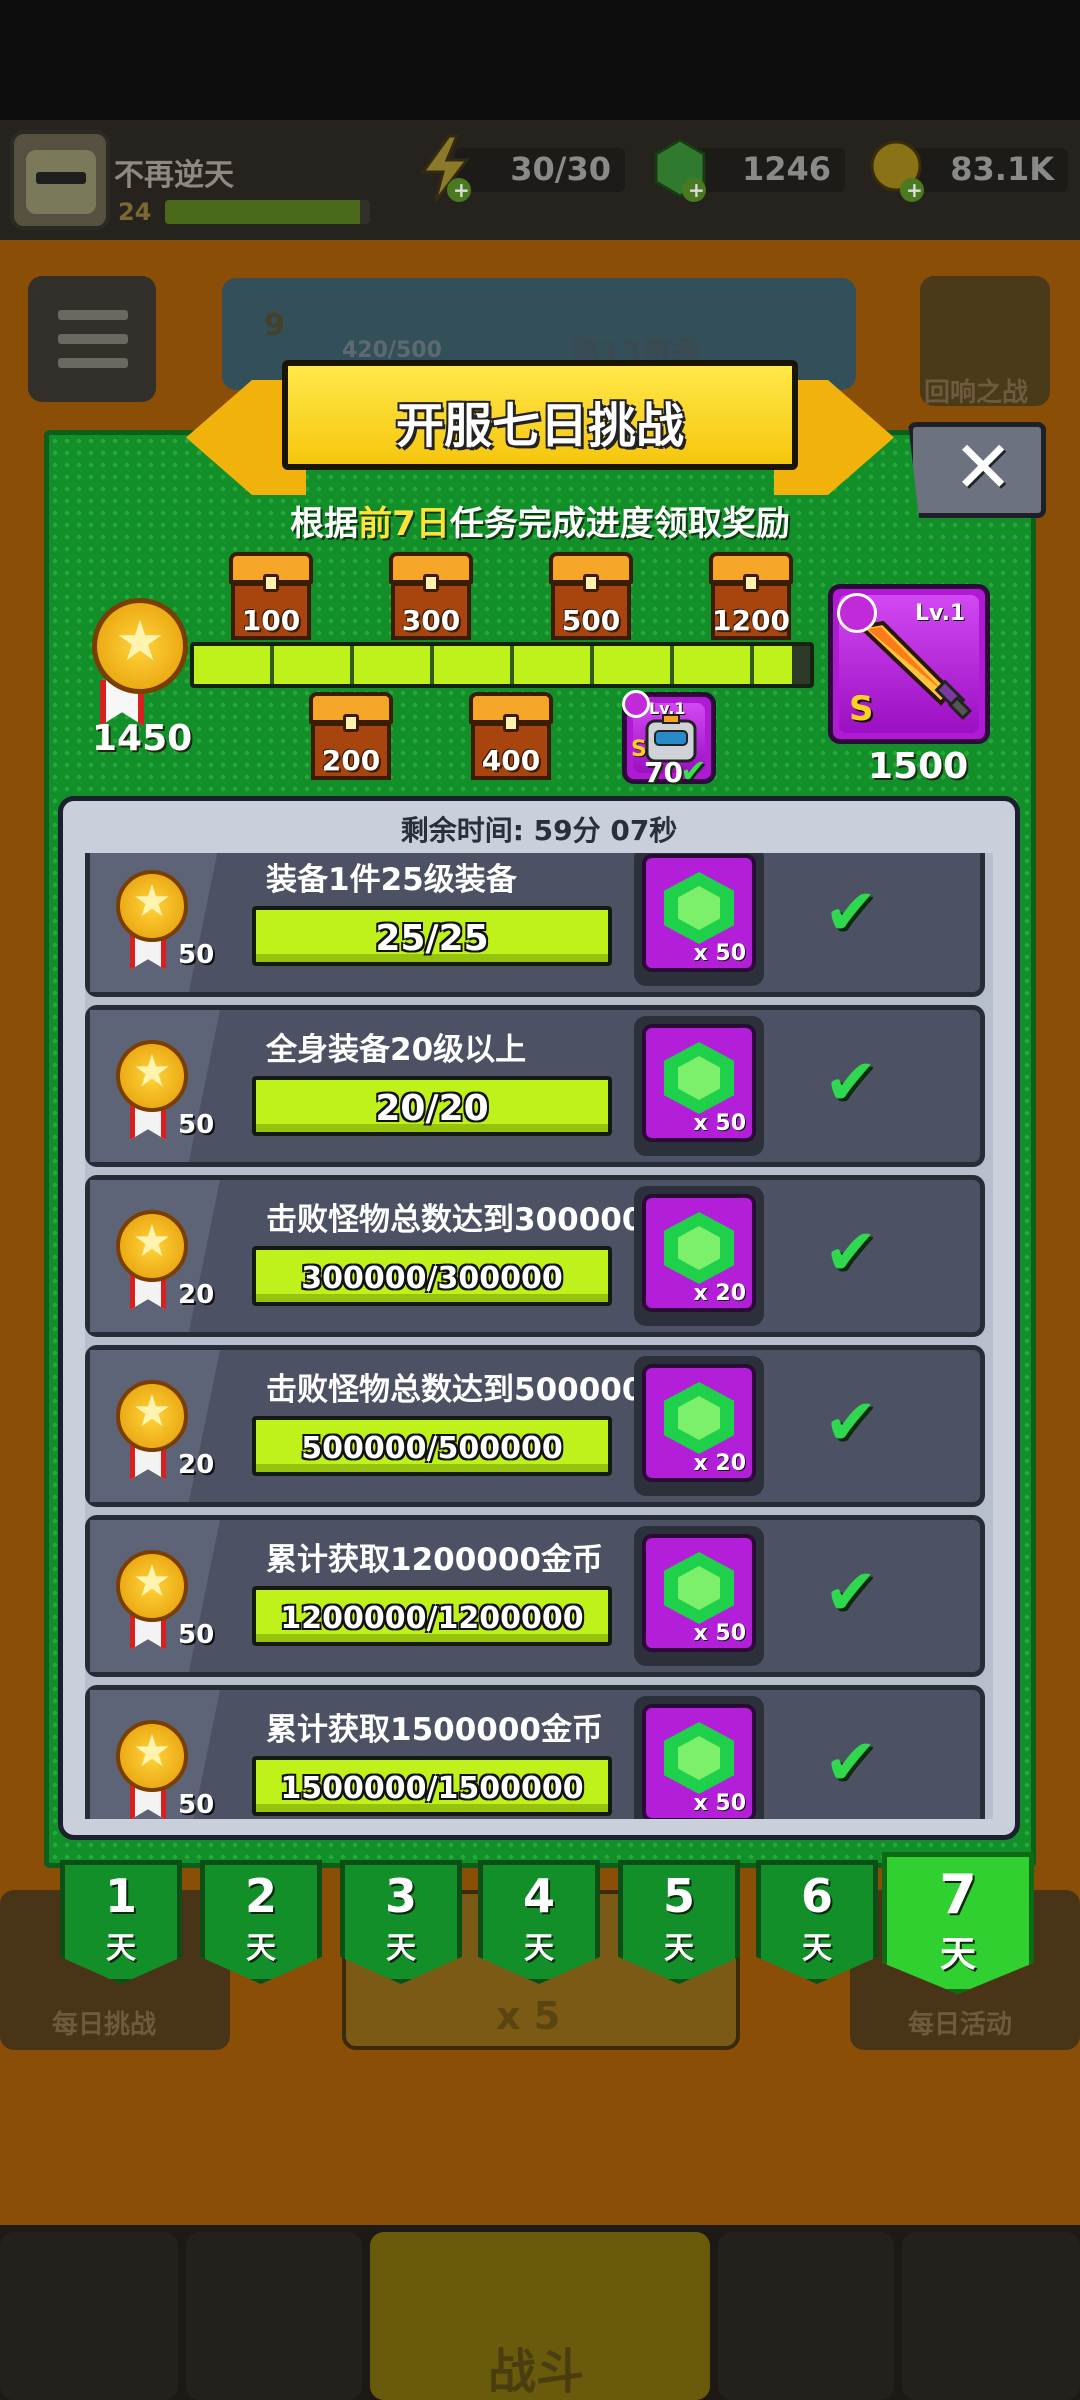  I want to click on sword-type-icon, so click(857, 613).